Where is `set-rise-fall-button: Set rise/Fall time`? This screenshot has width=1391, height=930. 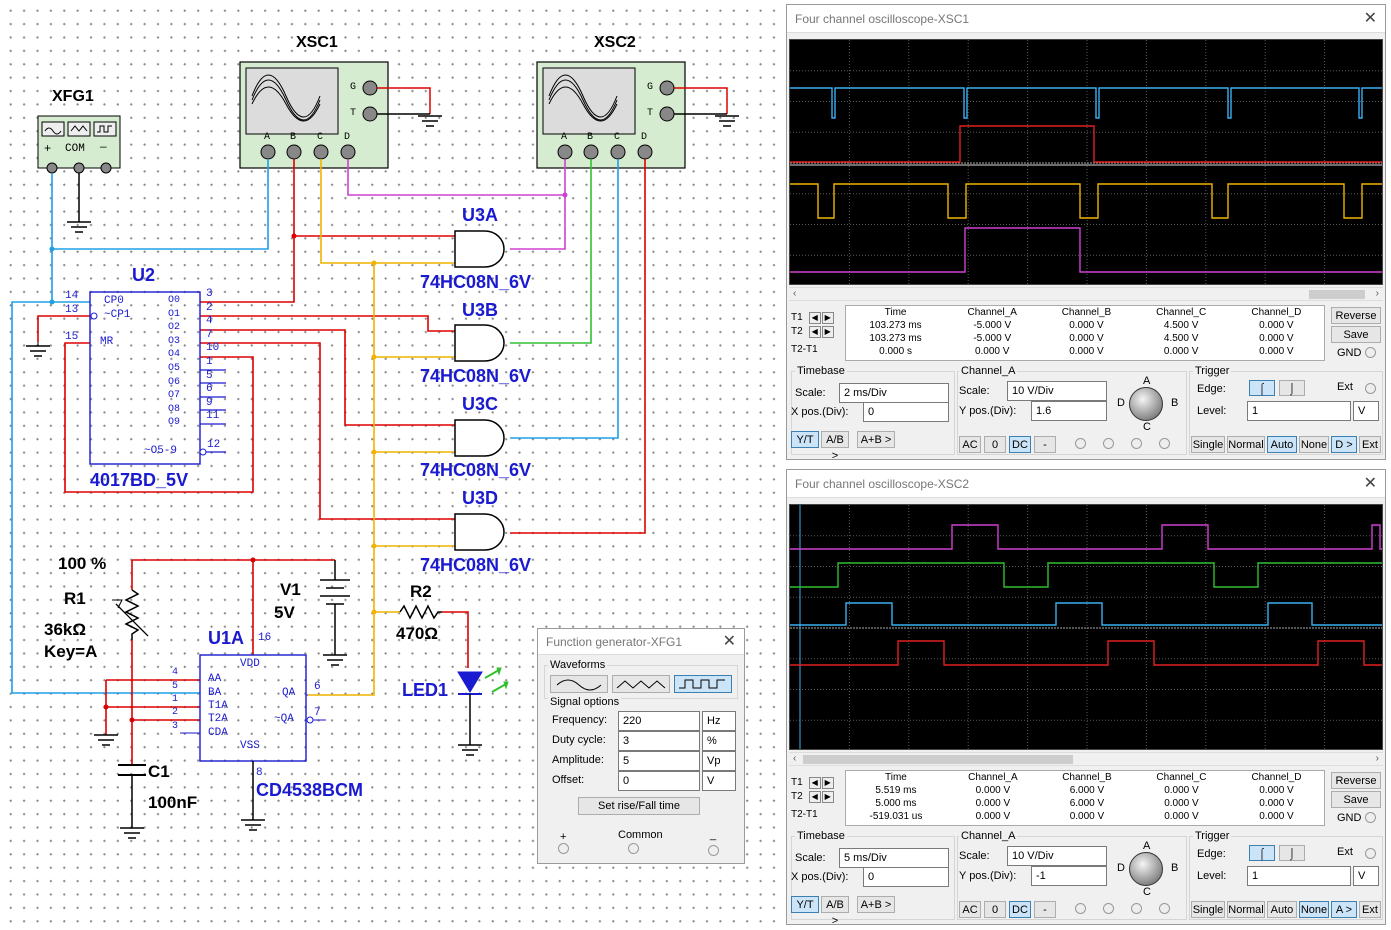 set-rise-fall-button: Set rise/Fall time is located at coordinates (639, 806).